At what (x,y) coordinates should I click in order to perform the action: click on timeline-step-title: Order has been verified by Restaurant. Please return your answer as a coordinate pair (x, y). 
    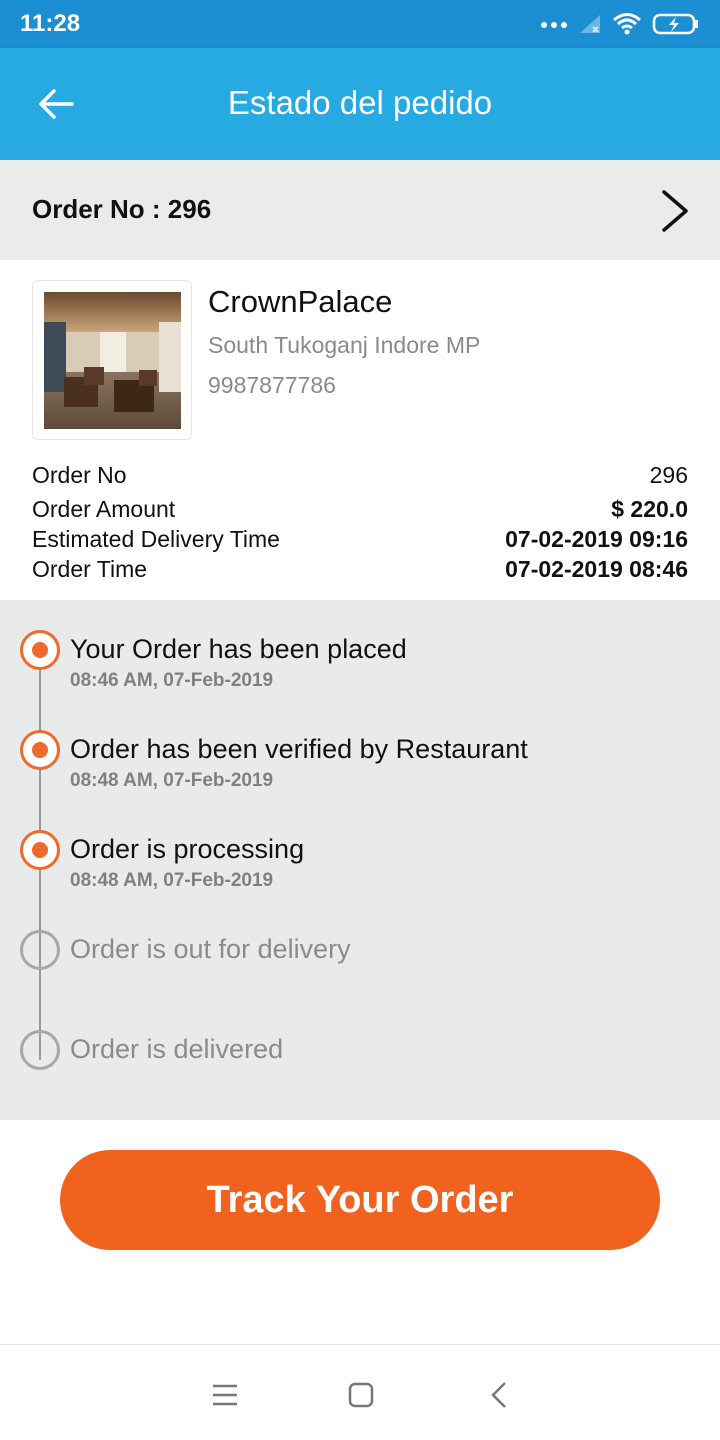
    Looking at the image, I should click on (299, 749).